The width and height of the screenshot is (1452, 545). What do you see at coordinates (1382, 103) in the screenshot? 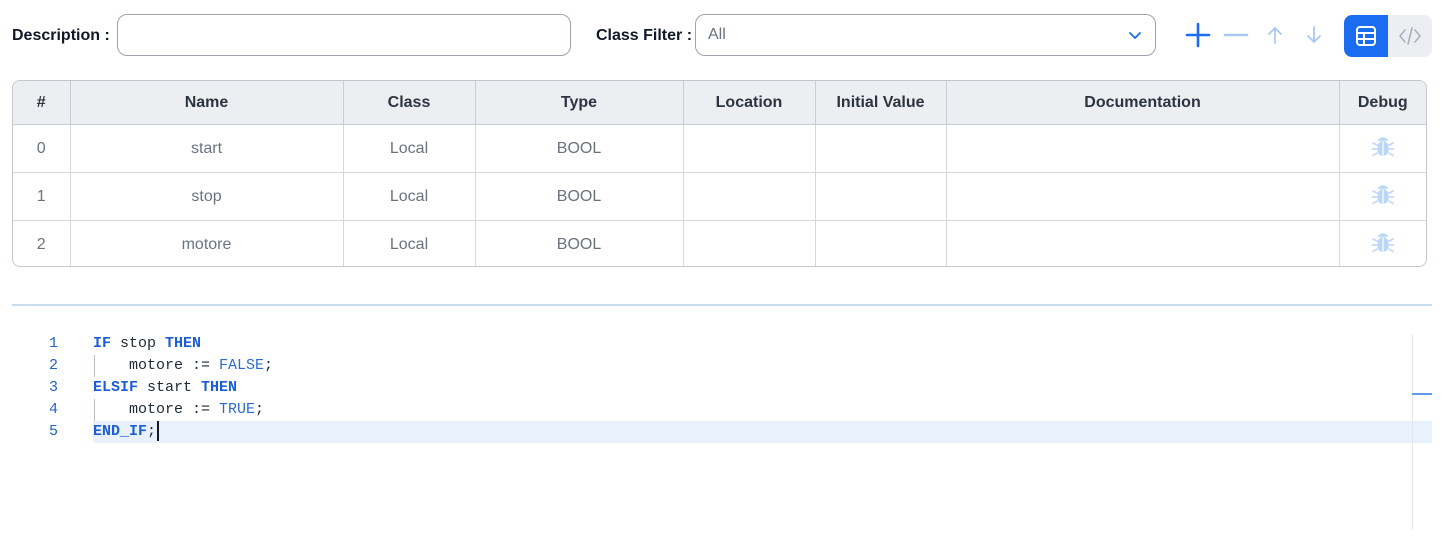
I see `column-header-debug: Debug` at bounding box center [1382, 103].